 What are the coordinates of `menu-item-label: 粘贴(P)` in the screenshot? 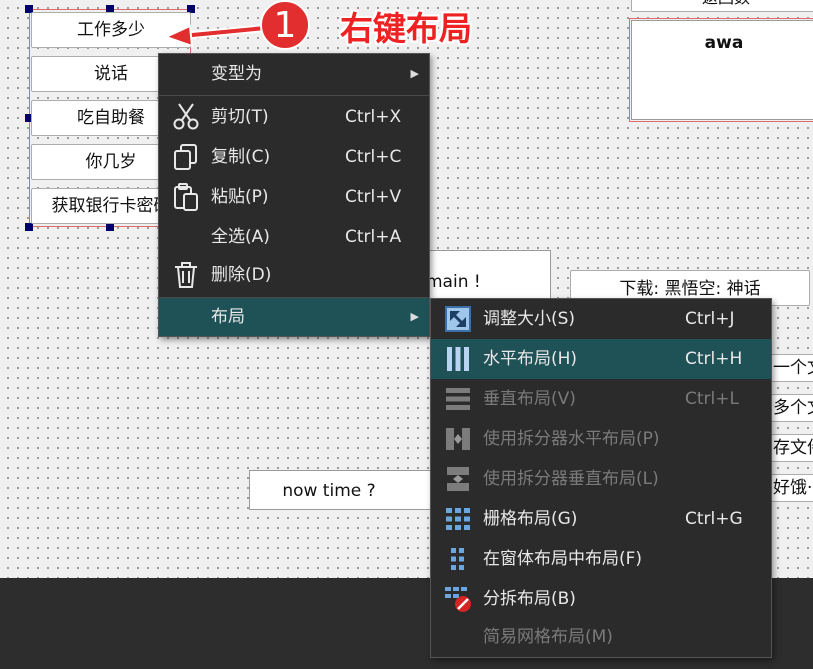 It's located at (240, 197).